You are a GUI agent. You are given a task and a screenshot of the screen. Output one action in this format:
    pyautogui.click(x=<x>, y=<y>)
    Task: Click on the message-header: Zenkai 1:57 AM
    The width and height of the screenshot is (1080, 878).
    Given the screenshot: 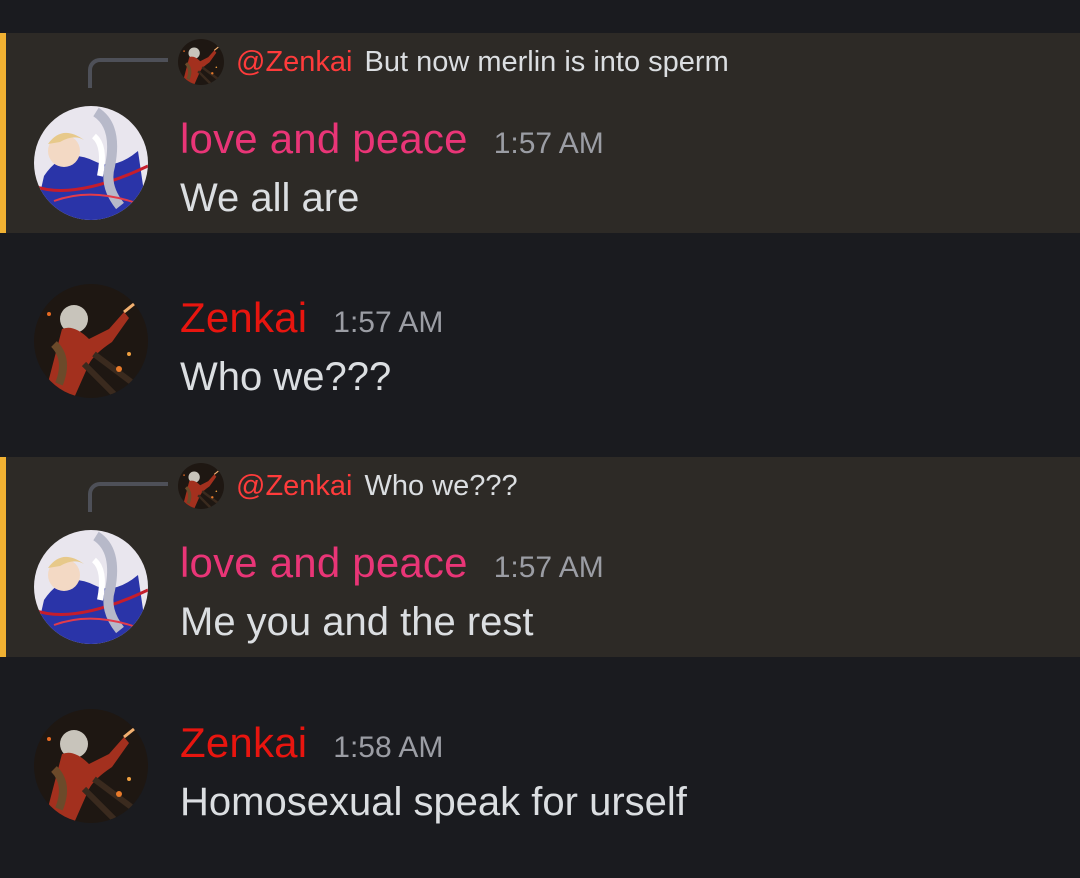 What is the action you would take?
    pyautogui.click(x=311, y=318)
    